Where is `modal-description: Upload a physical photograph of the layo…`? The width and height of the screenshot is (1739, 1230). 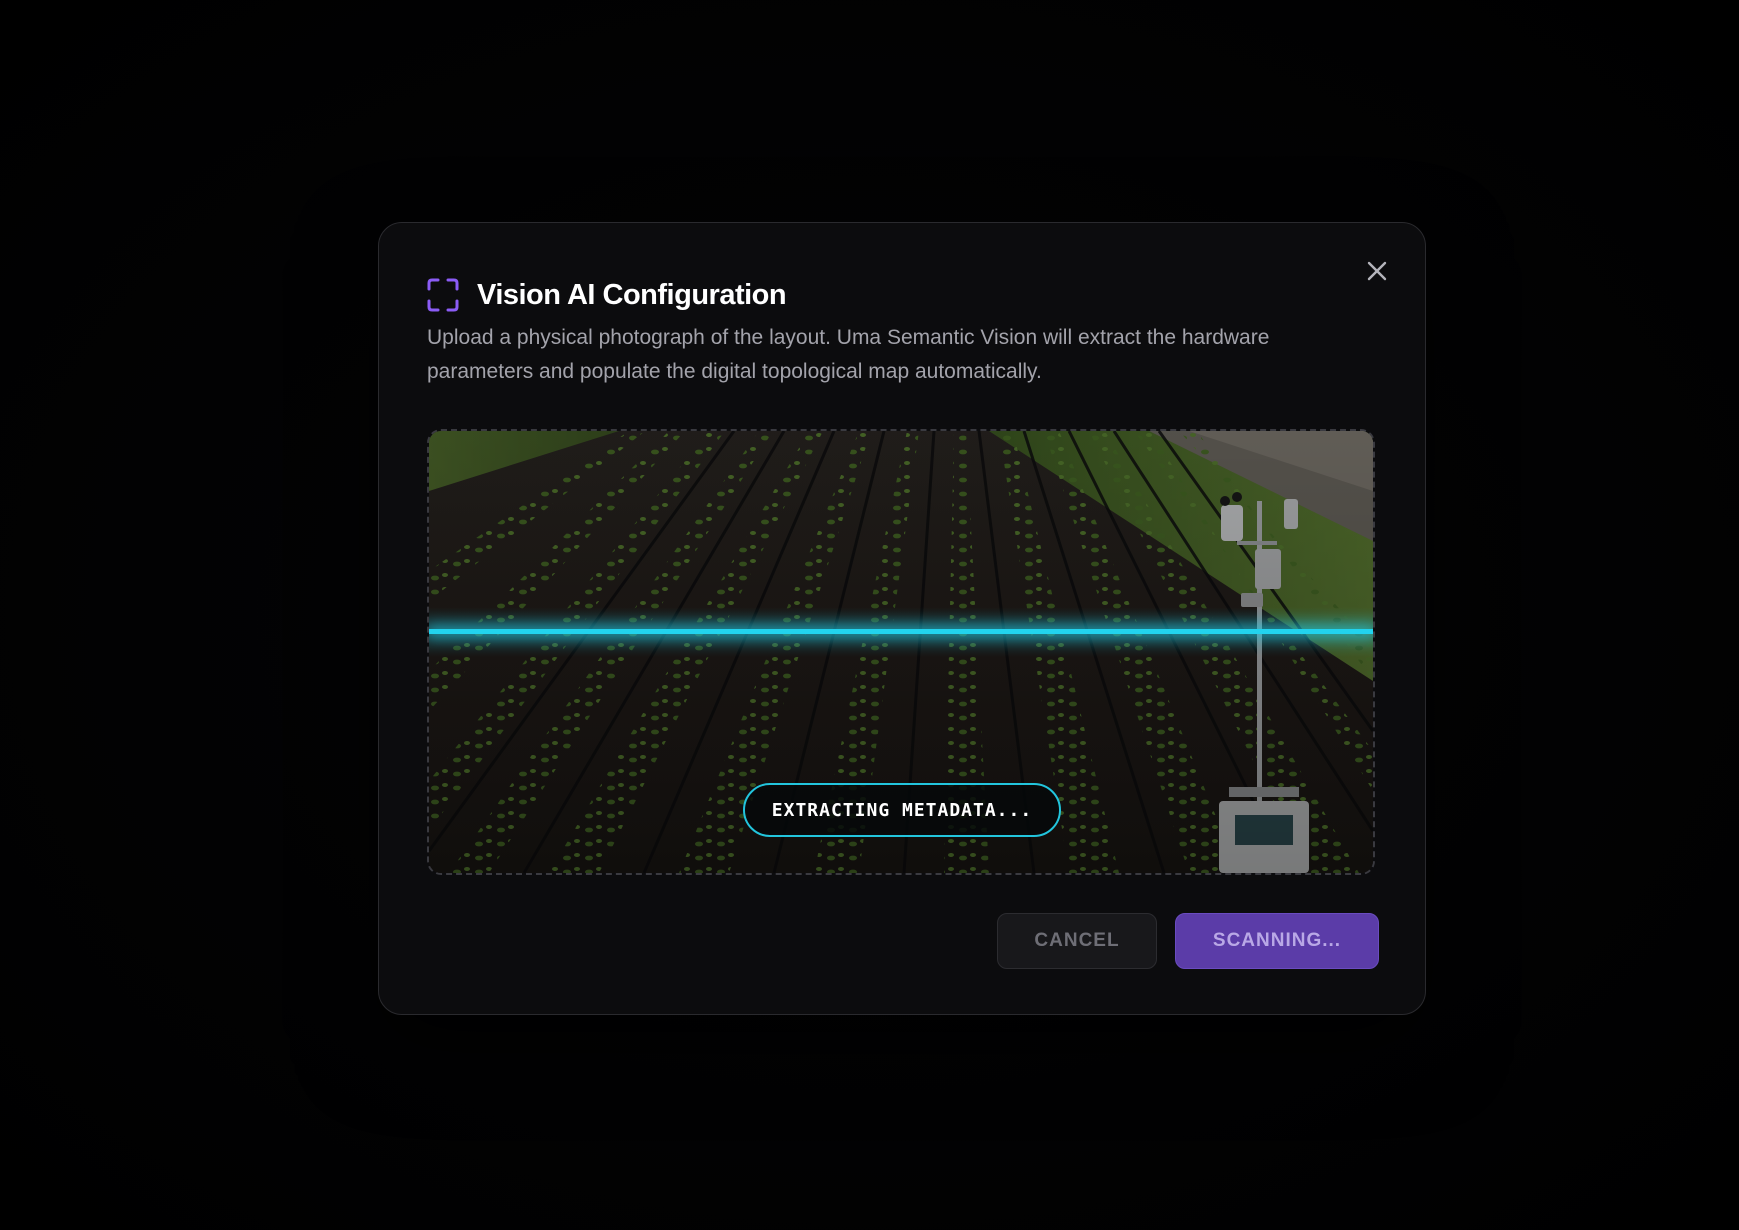
modal-description: Upload a physical photograph of the layo… is located at coordinates (848, 354).